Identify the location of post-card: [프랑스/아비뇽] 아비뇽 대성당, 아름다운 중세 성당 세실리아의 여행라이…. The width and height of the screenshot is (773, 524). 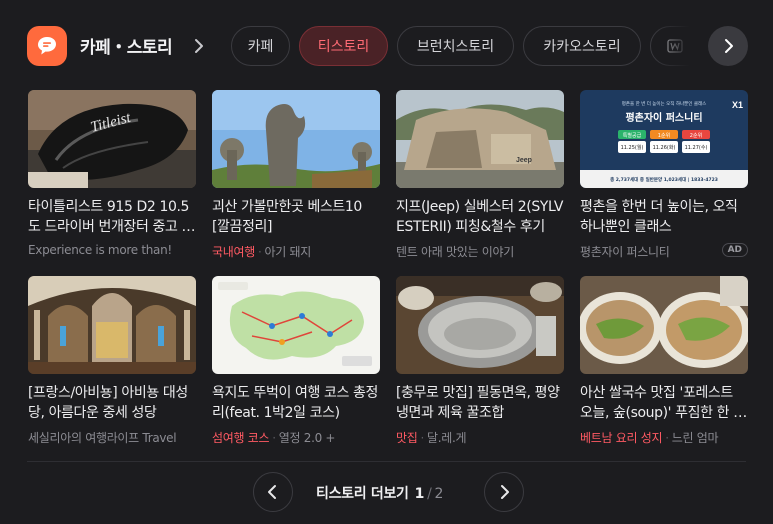
(112, 362).